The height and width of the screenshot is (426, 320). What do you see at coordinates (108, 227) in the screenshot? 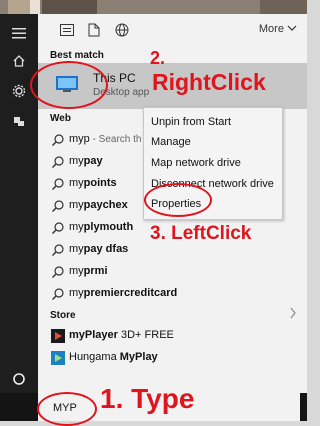
I see `web-suggestion-bold: plymouth` at bounding box center [108, 227].